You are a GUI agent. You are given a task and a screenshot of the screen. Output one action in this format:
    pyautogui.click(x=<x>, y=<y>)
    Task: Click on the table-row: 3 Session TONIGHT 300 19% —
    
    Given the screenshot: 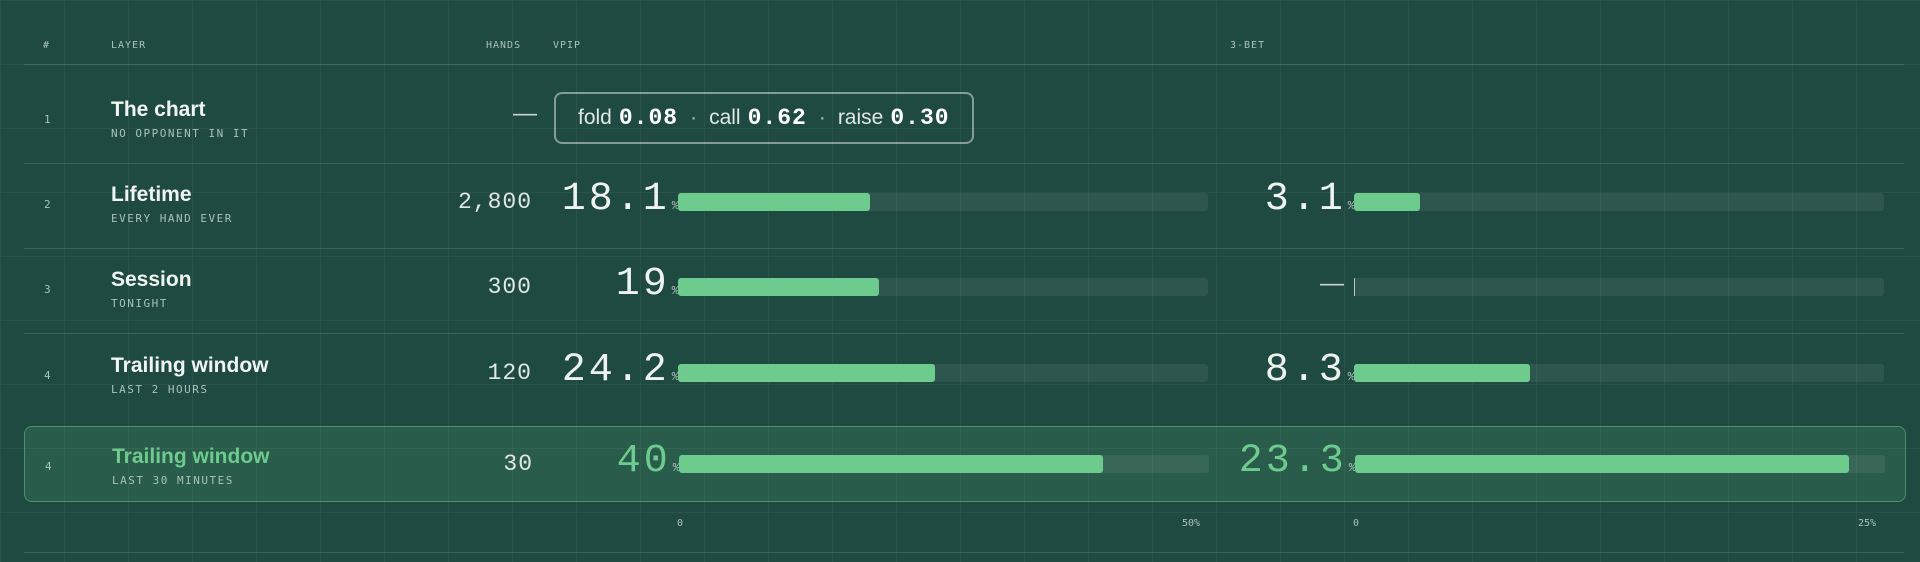 What is the action you would take?
    pyautogui.click(x=964, y=287)
    